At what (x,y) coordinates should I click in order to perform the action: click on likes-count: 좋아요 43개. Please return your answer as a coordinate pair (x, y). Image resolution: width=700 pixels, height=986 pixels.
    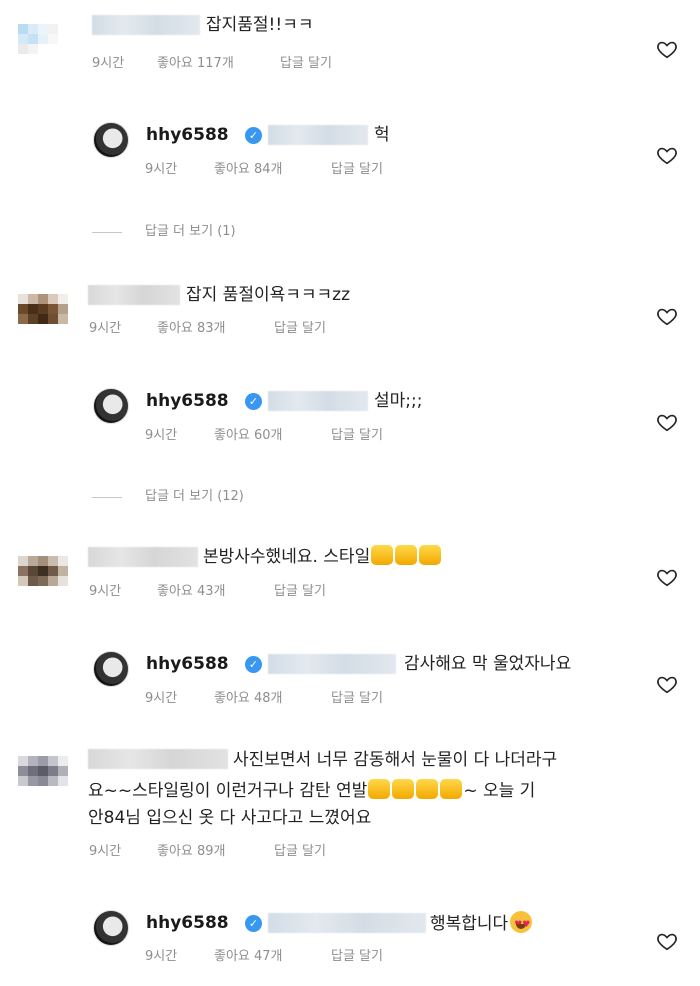
    Looking at the image, I should click on (191, 592).